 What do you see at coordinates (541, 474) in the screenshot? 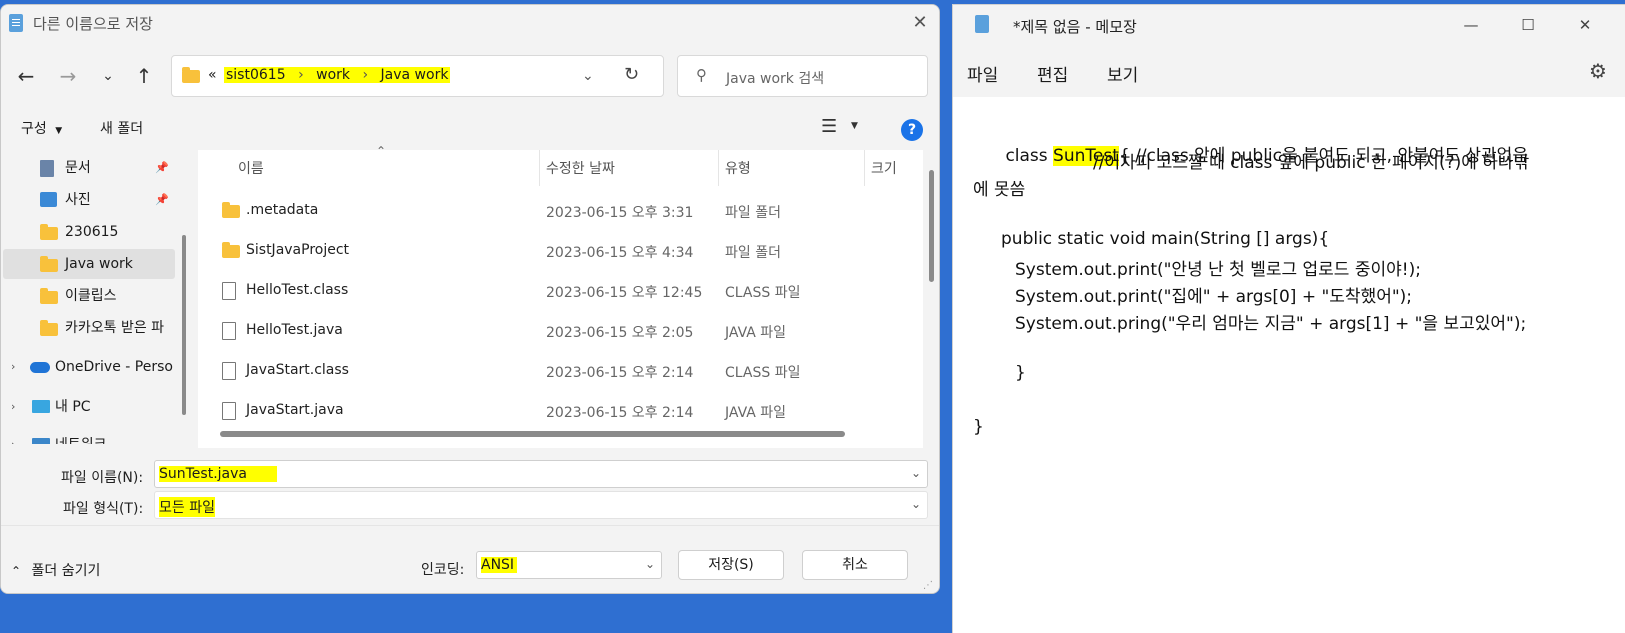
I see `filename-field: SunTest.java ⌄` at bounding box center [541, 474].